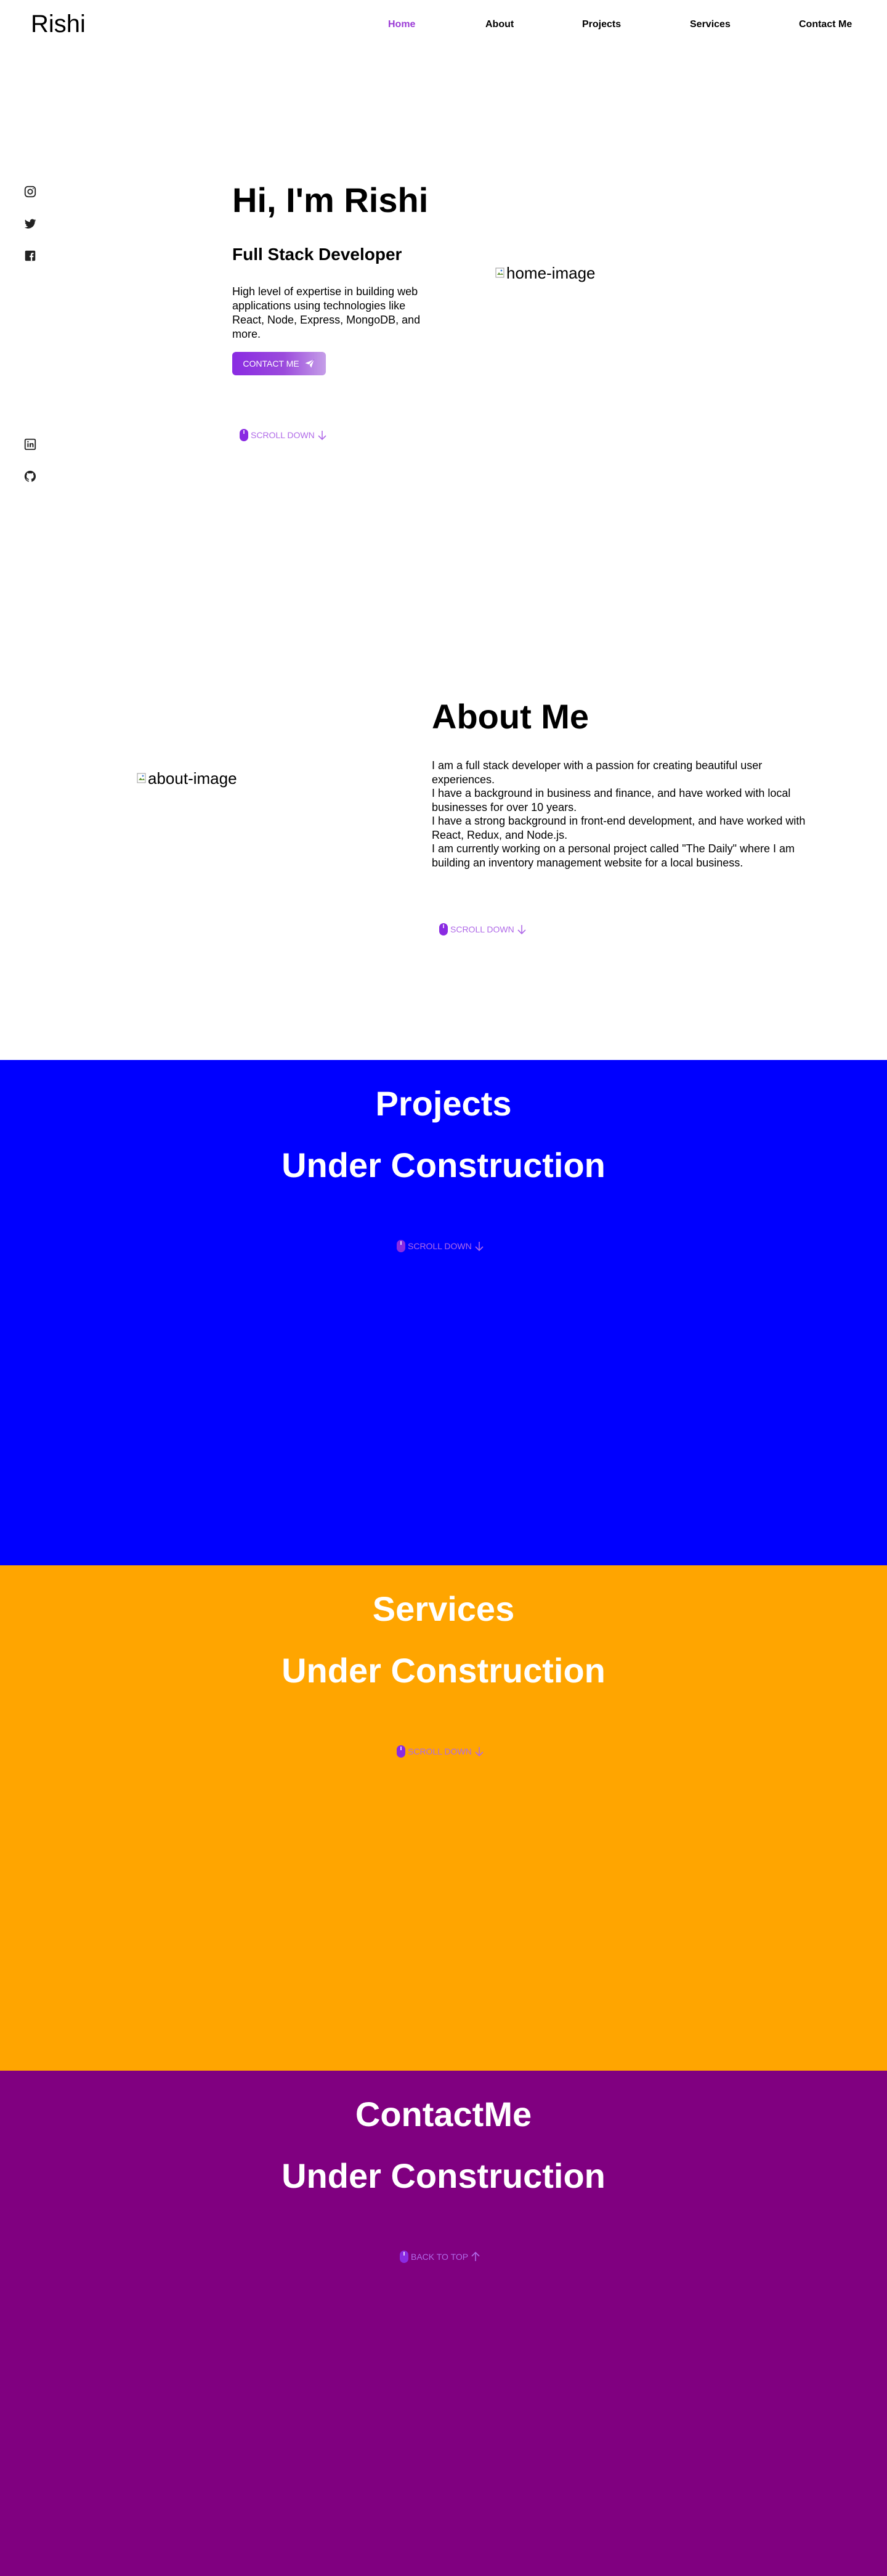  I want to click on nav-contact-link: Contact Me, so click(826, 24).